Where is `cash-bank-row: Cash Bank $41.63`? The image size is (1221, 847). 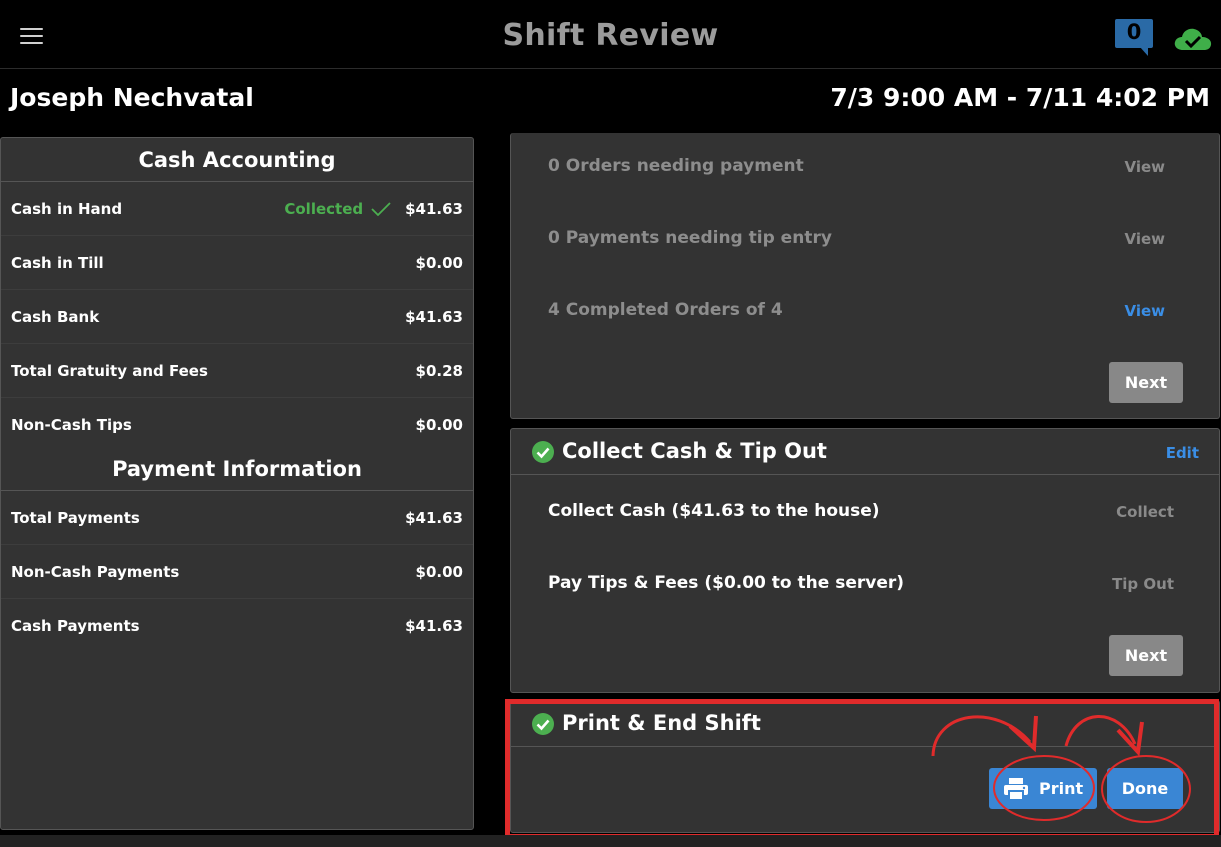
cash-bank-row: Cash Bank $41.63 is located at coordinates (237, 317).